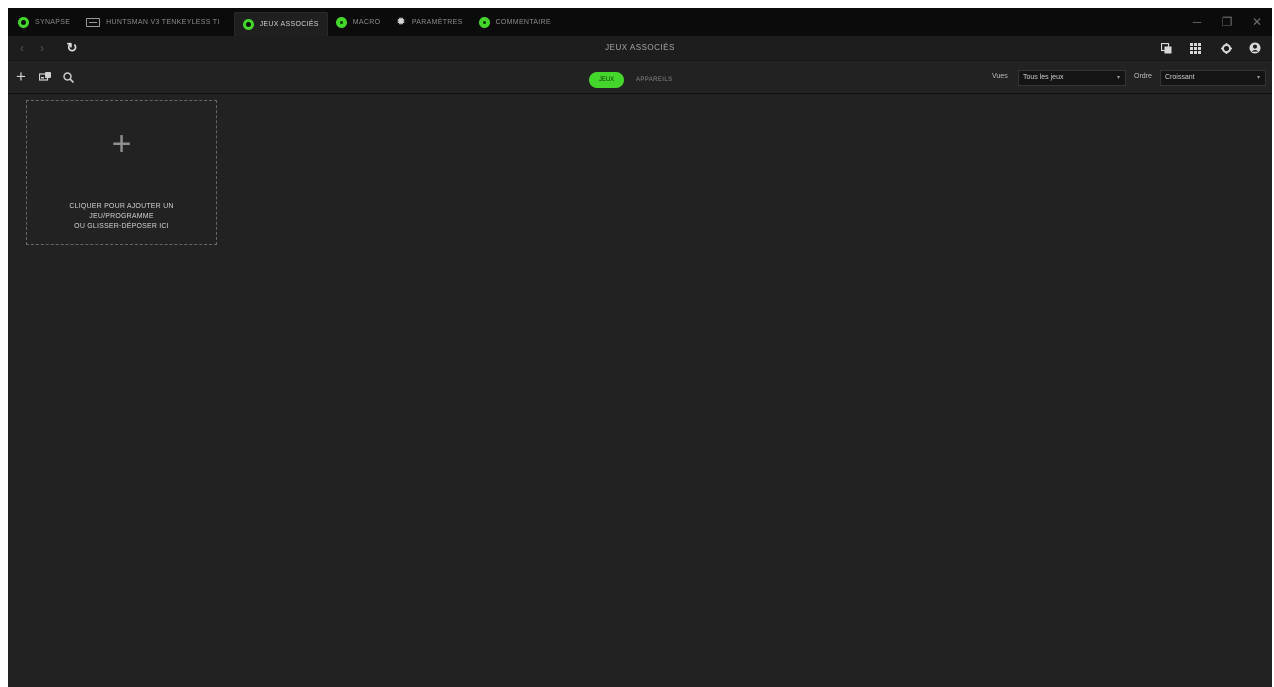 The width and height of the screenshot is (1274, 687). Describe the element at coordinates (163, 22) in the screenshot. I see `tab-label: HUNTSMAN V3 TENKEYLESS TI` at that location.